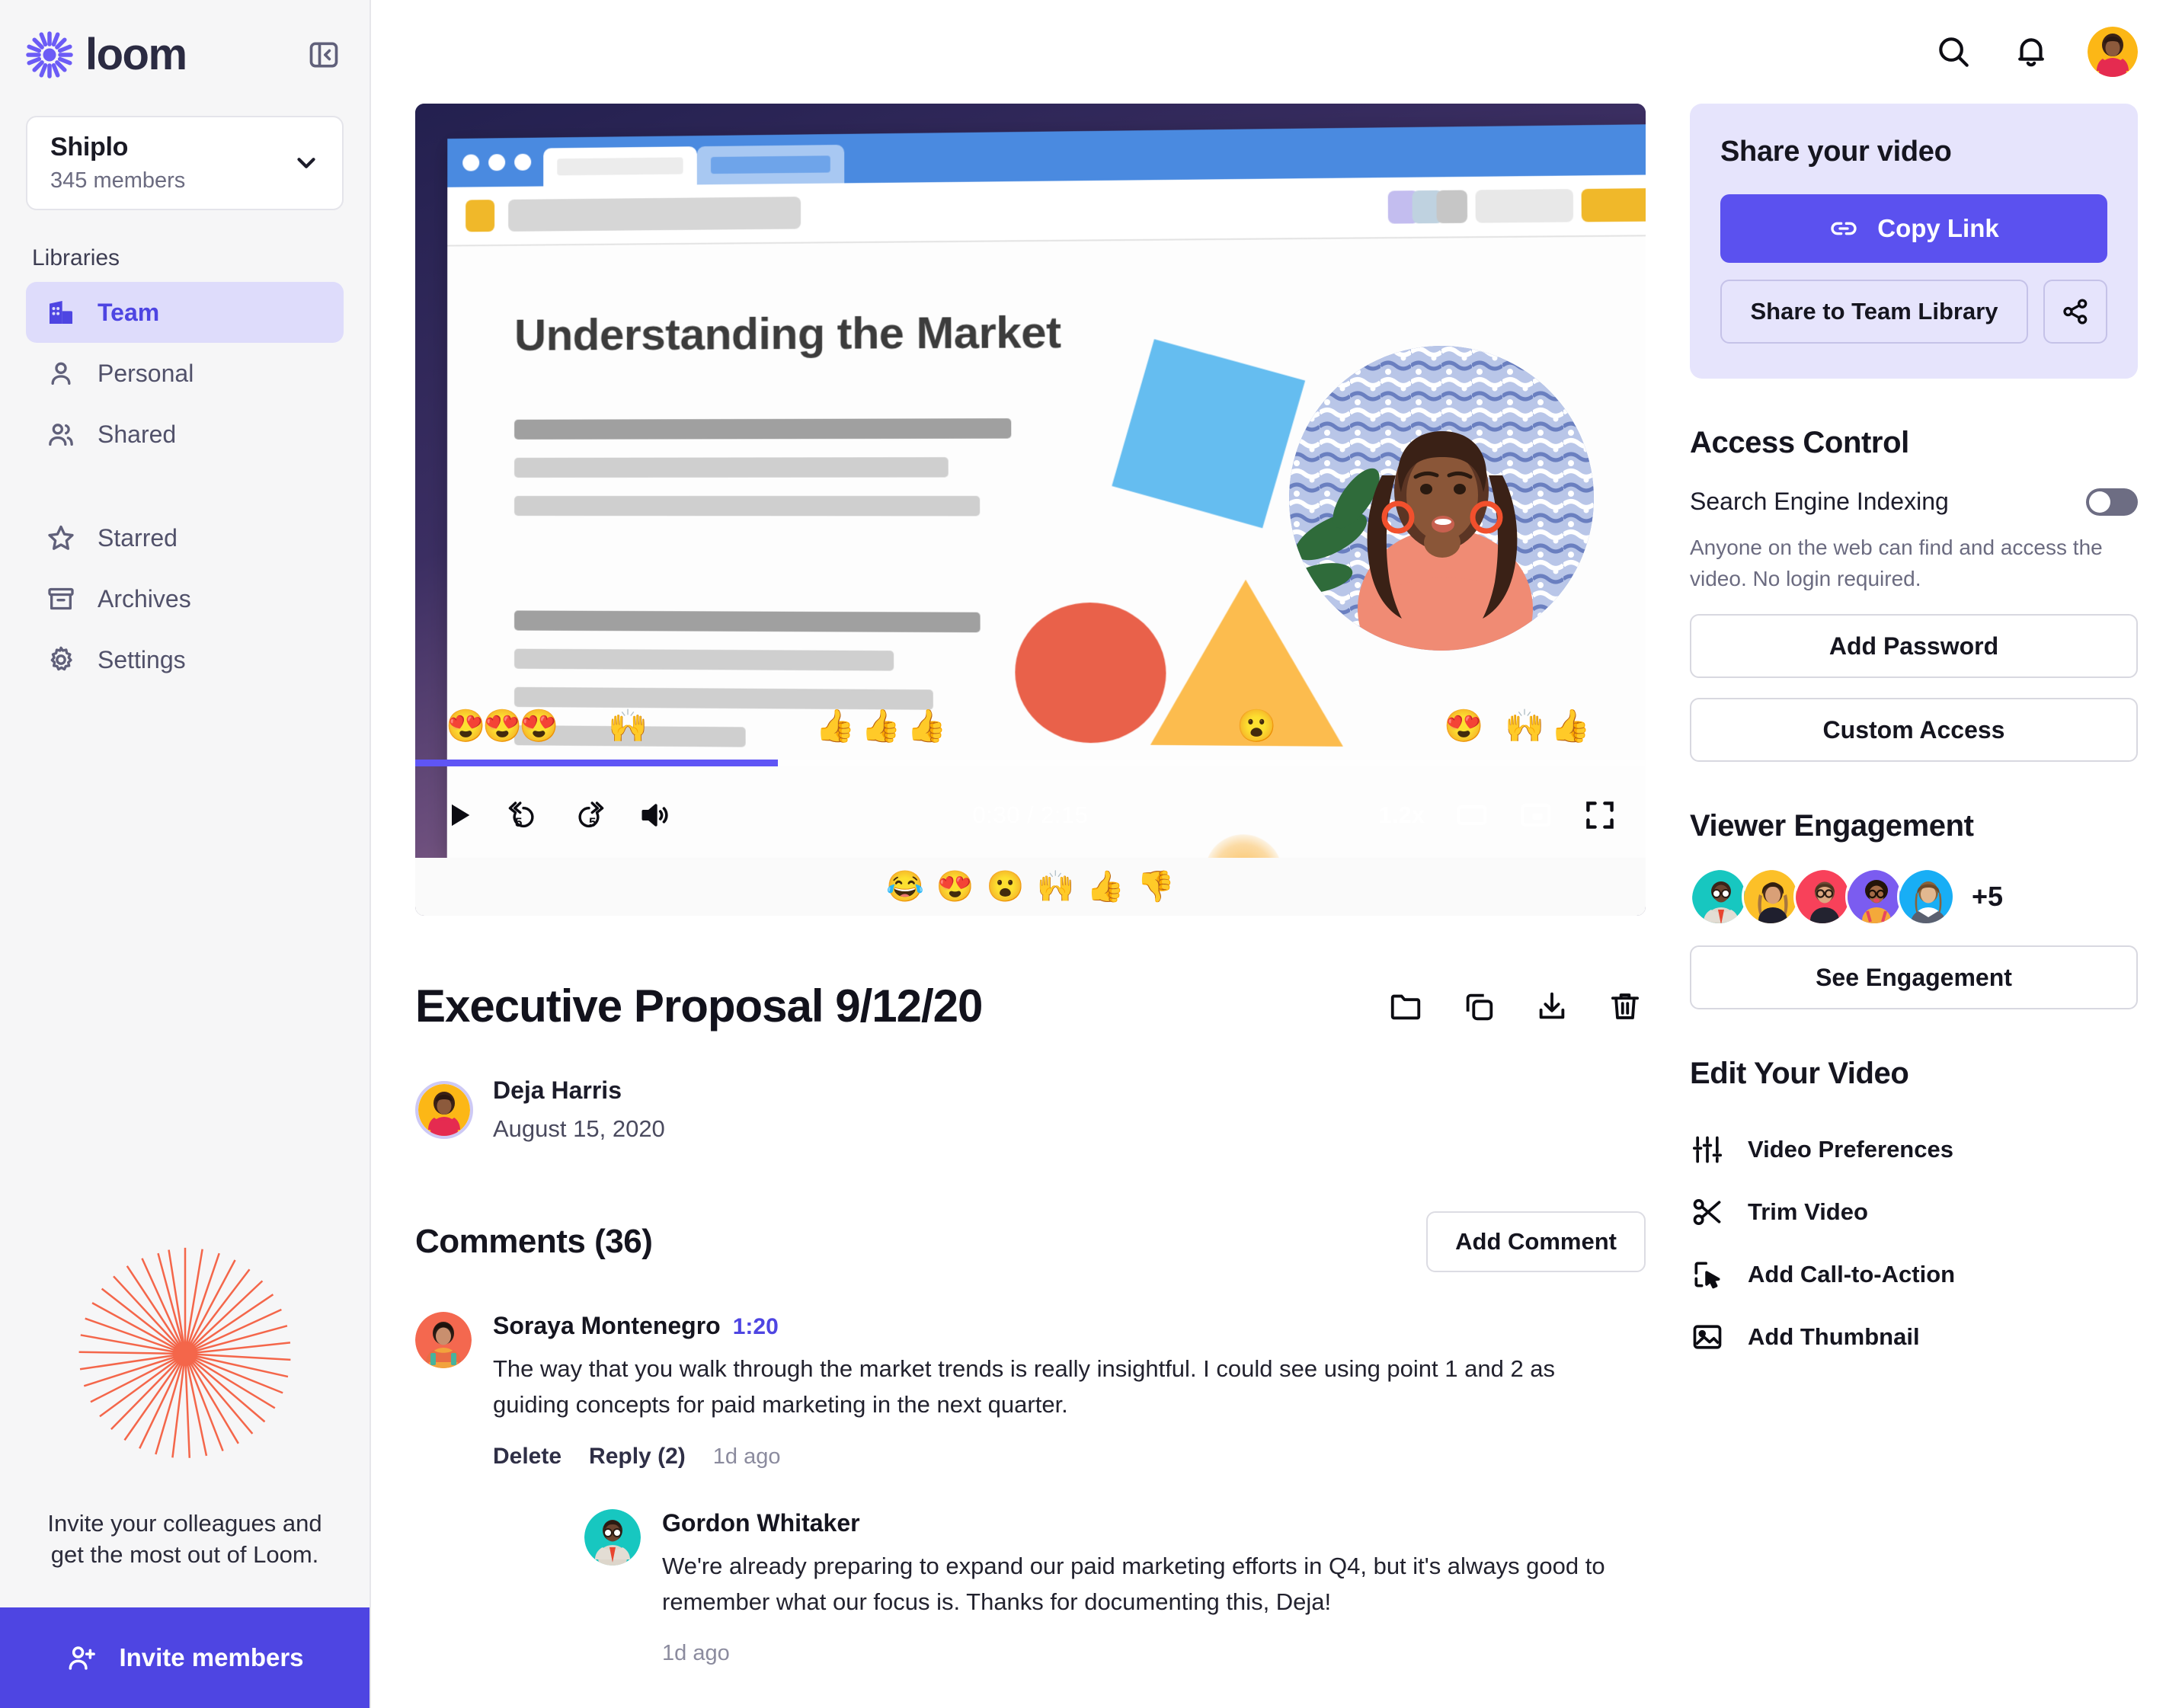 The image size is (2182, 1708). I want to click on reaction-wow-icon: 😮, so click(1006, 887).